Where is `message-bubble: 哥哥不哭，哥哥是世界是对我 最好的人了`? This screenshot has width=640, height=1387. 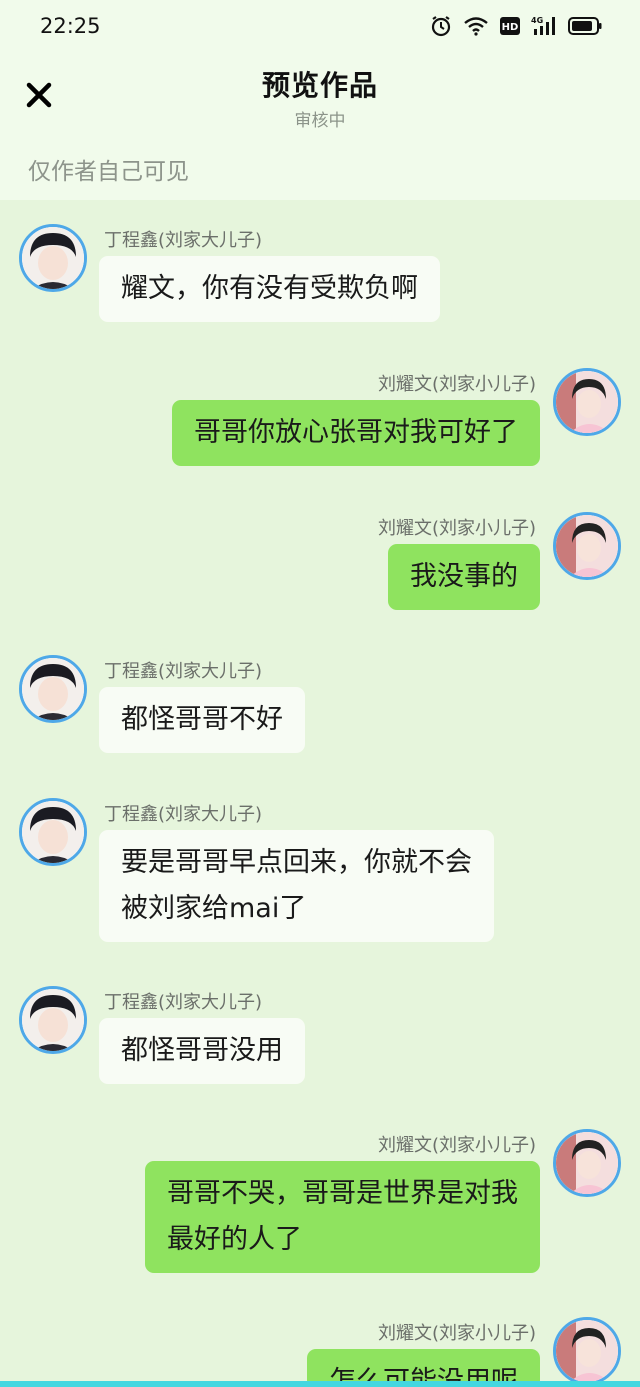
message-bubble: 哥哥不哭，哥哥是世界是对我 最好的人了 is located at coordinates (342, 1217).